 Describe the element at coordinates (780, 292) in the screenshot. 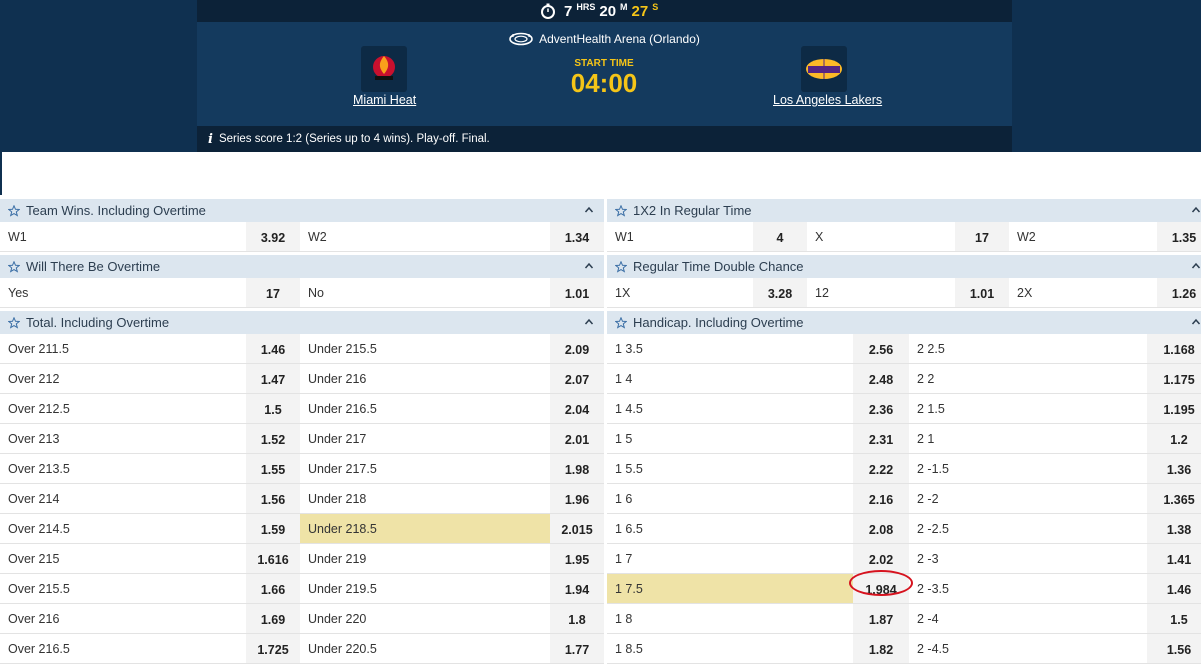

I see `odds-value: 3.28` at that location.